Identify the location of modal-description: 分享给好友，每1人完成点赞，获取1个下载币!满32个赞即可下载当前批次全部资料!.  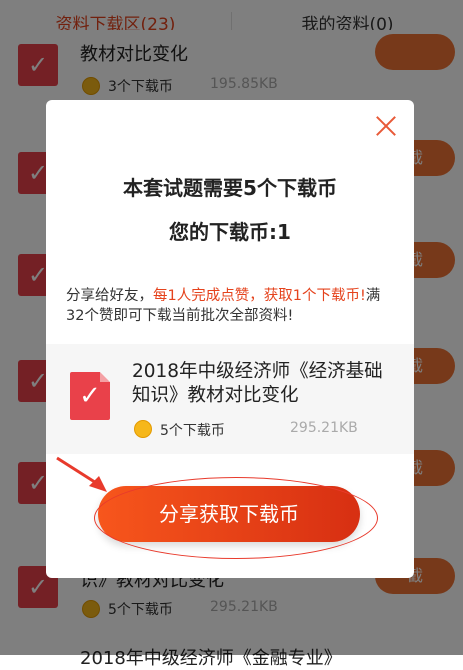
(231, 306).